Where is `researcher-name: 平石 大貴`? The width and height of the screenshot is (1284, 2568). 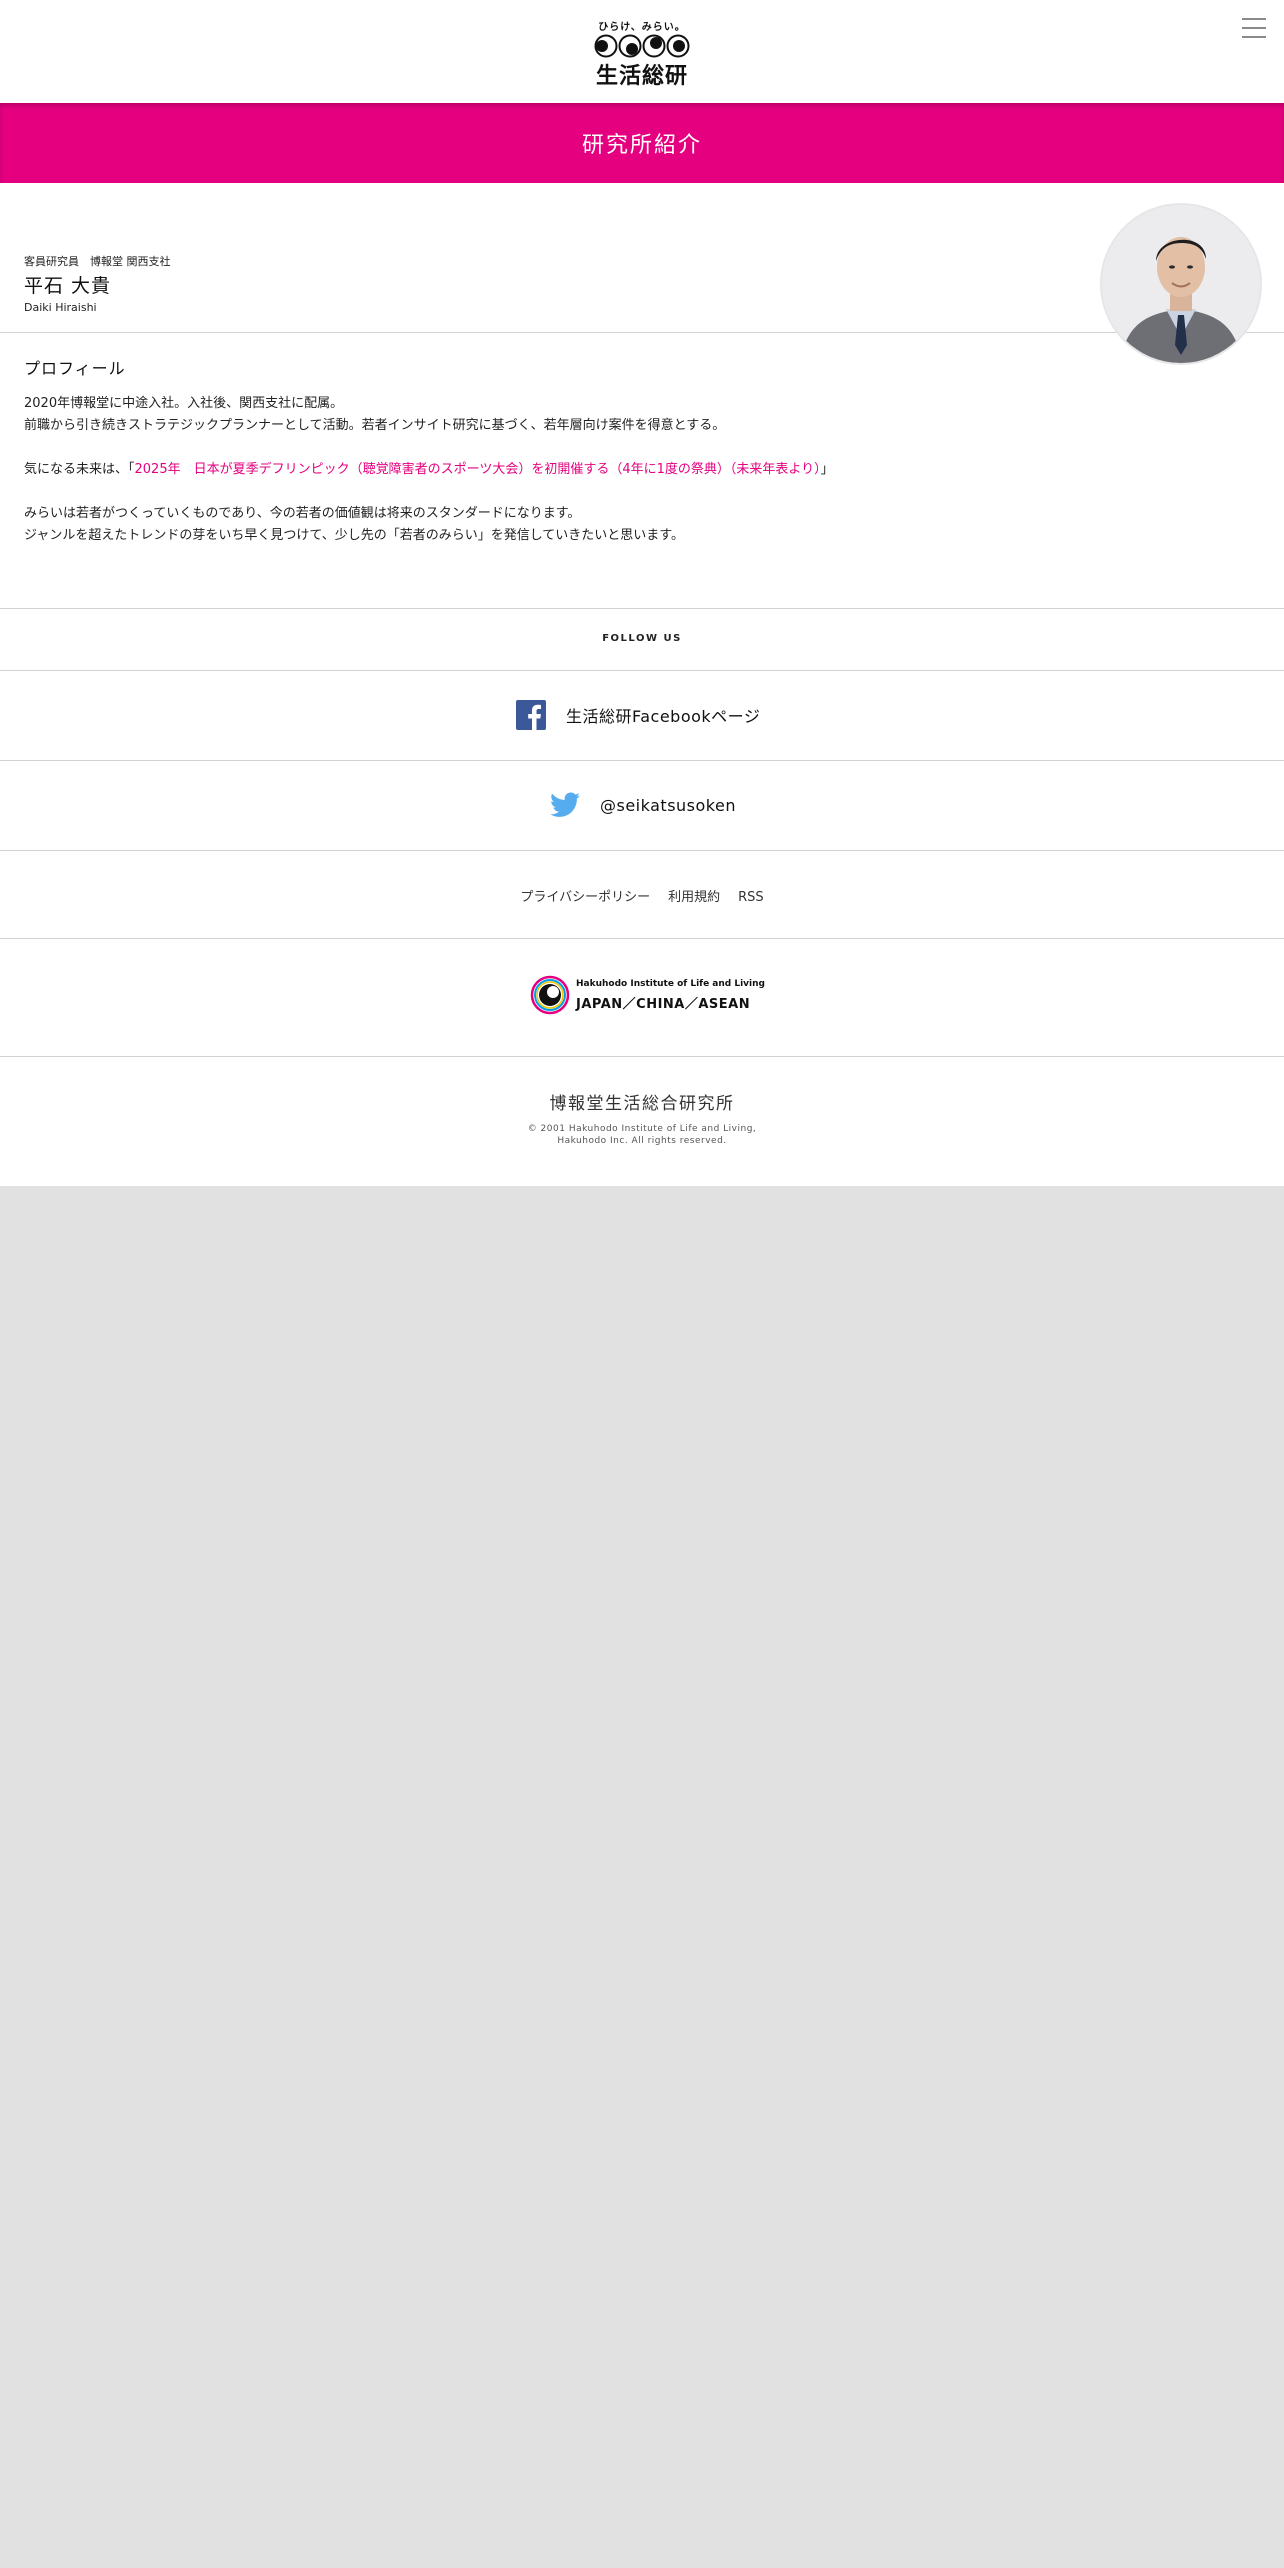
researcher-name: 平石 大貴 is located at coordinates (68, 286).